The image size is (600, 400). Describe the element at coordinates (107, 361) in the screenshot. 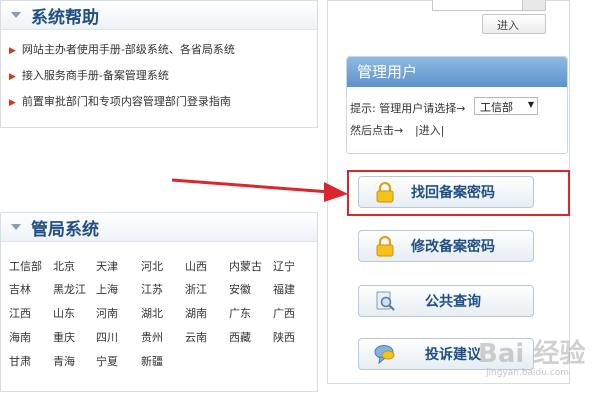

I see `region-link: 宁夏` at that location.